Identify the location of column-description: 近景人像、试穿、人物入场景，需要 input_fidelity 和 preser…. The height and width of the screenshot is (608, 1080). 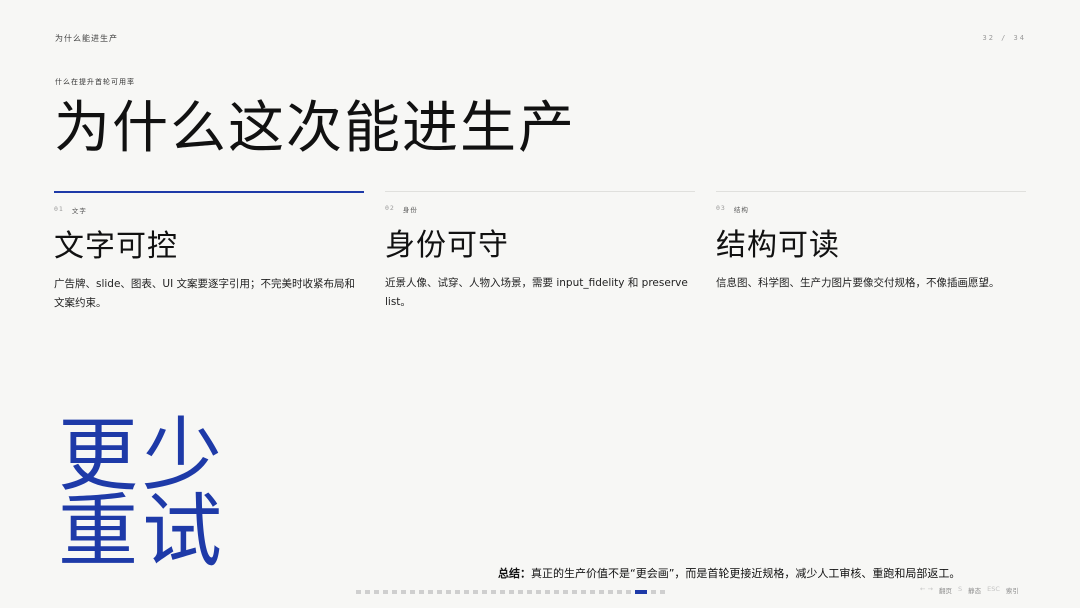
(536, 292).